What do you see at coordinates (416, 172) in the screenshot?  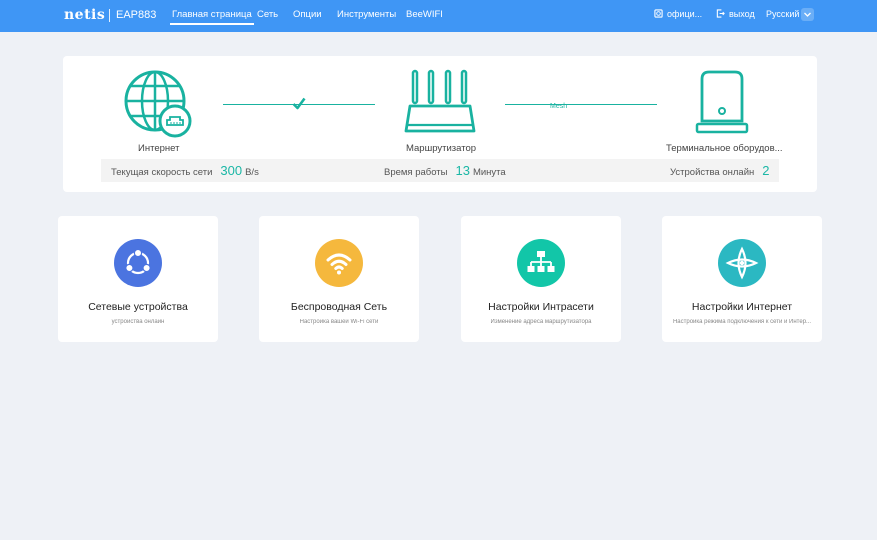 I see `uptime-label: Время работы` at bounding box center [416, 172].